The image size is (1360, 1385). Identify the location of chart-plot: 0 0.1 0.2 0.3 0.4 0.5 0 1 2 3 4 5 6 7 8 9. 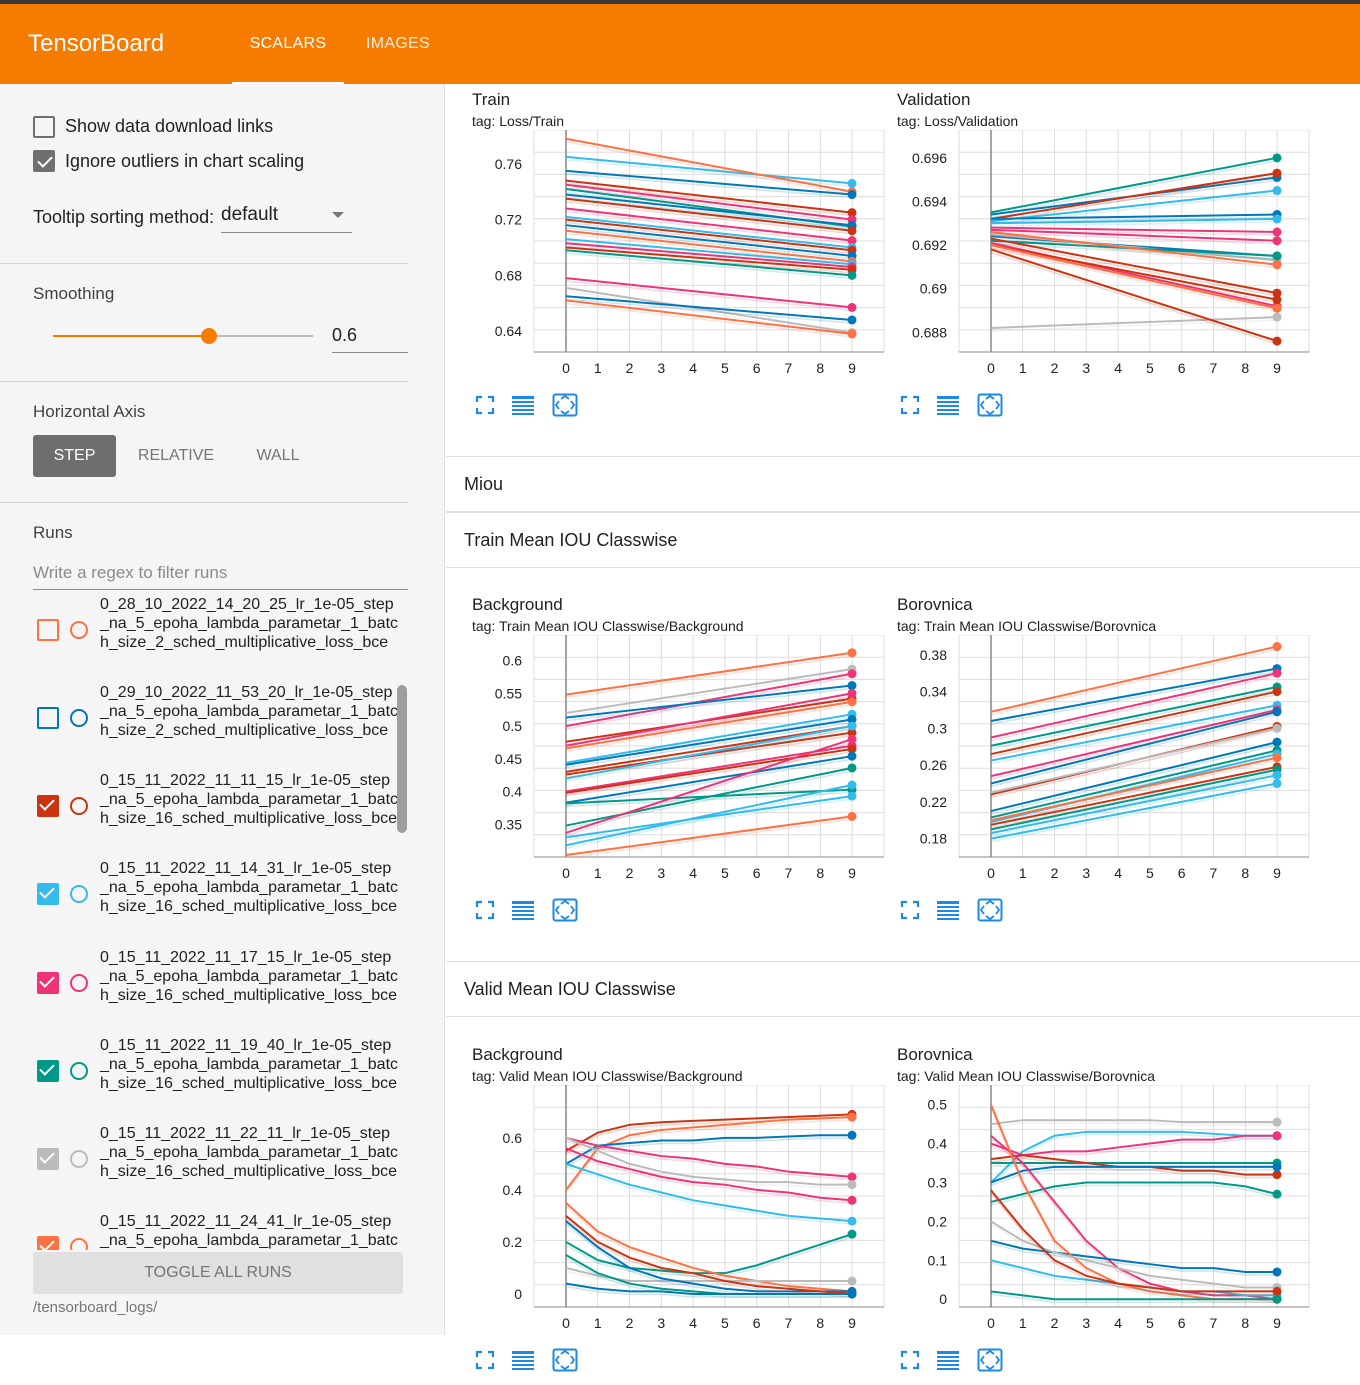
(1107, 1215).